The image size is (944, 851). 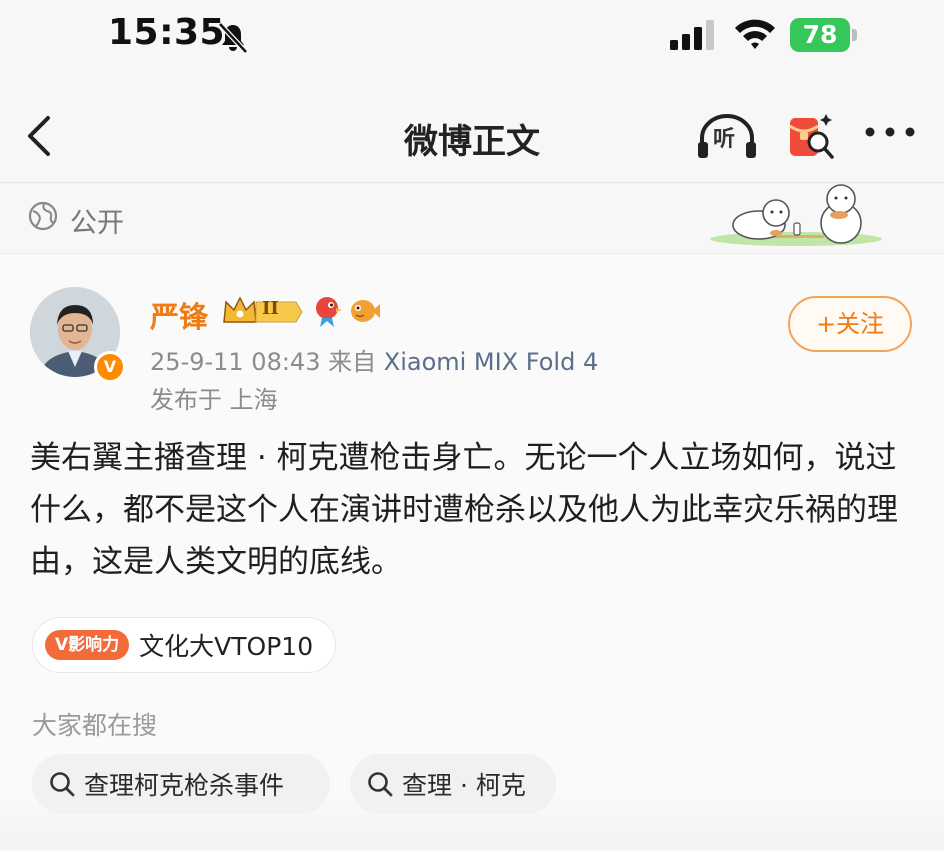 What do you see at coordinates (95, 725) in the screenshot?
I see `trending-search-heading: 大家都在搜` at bounding box center [95, 725].